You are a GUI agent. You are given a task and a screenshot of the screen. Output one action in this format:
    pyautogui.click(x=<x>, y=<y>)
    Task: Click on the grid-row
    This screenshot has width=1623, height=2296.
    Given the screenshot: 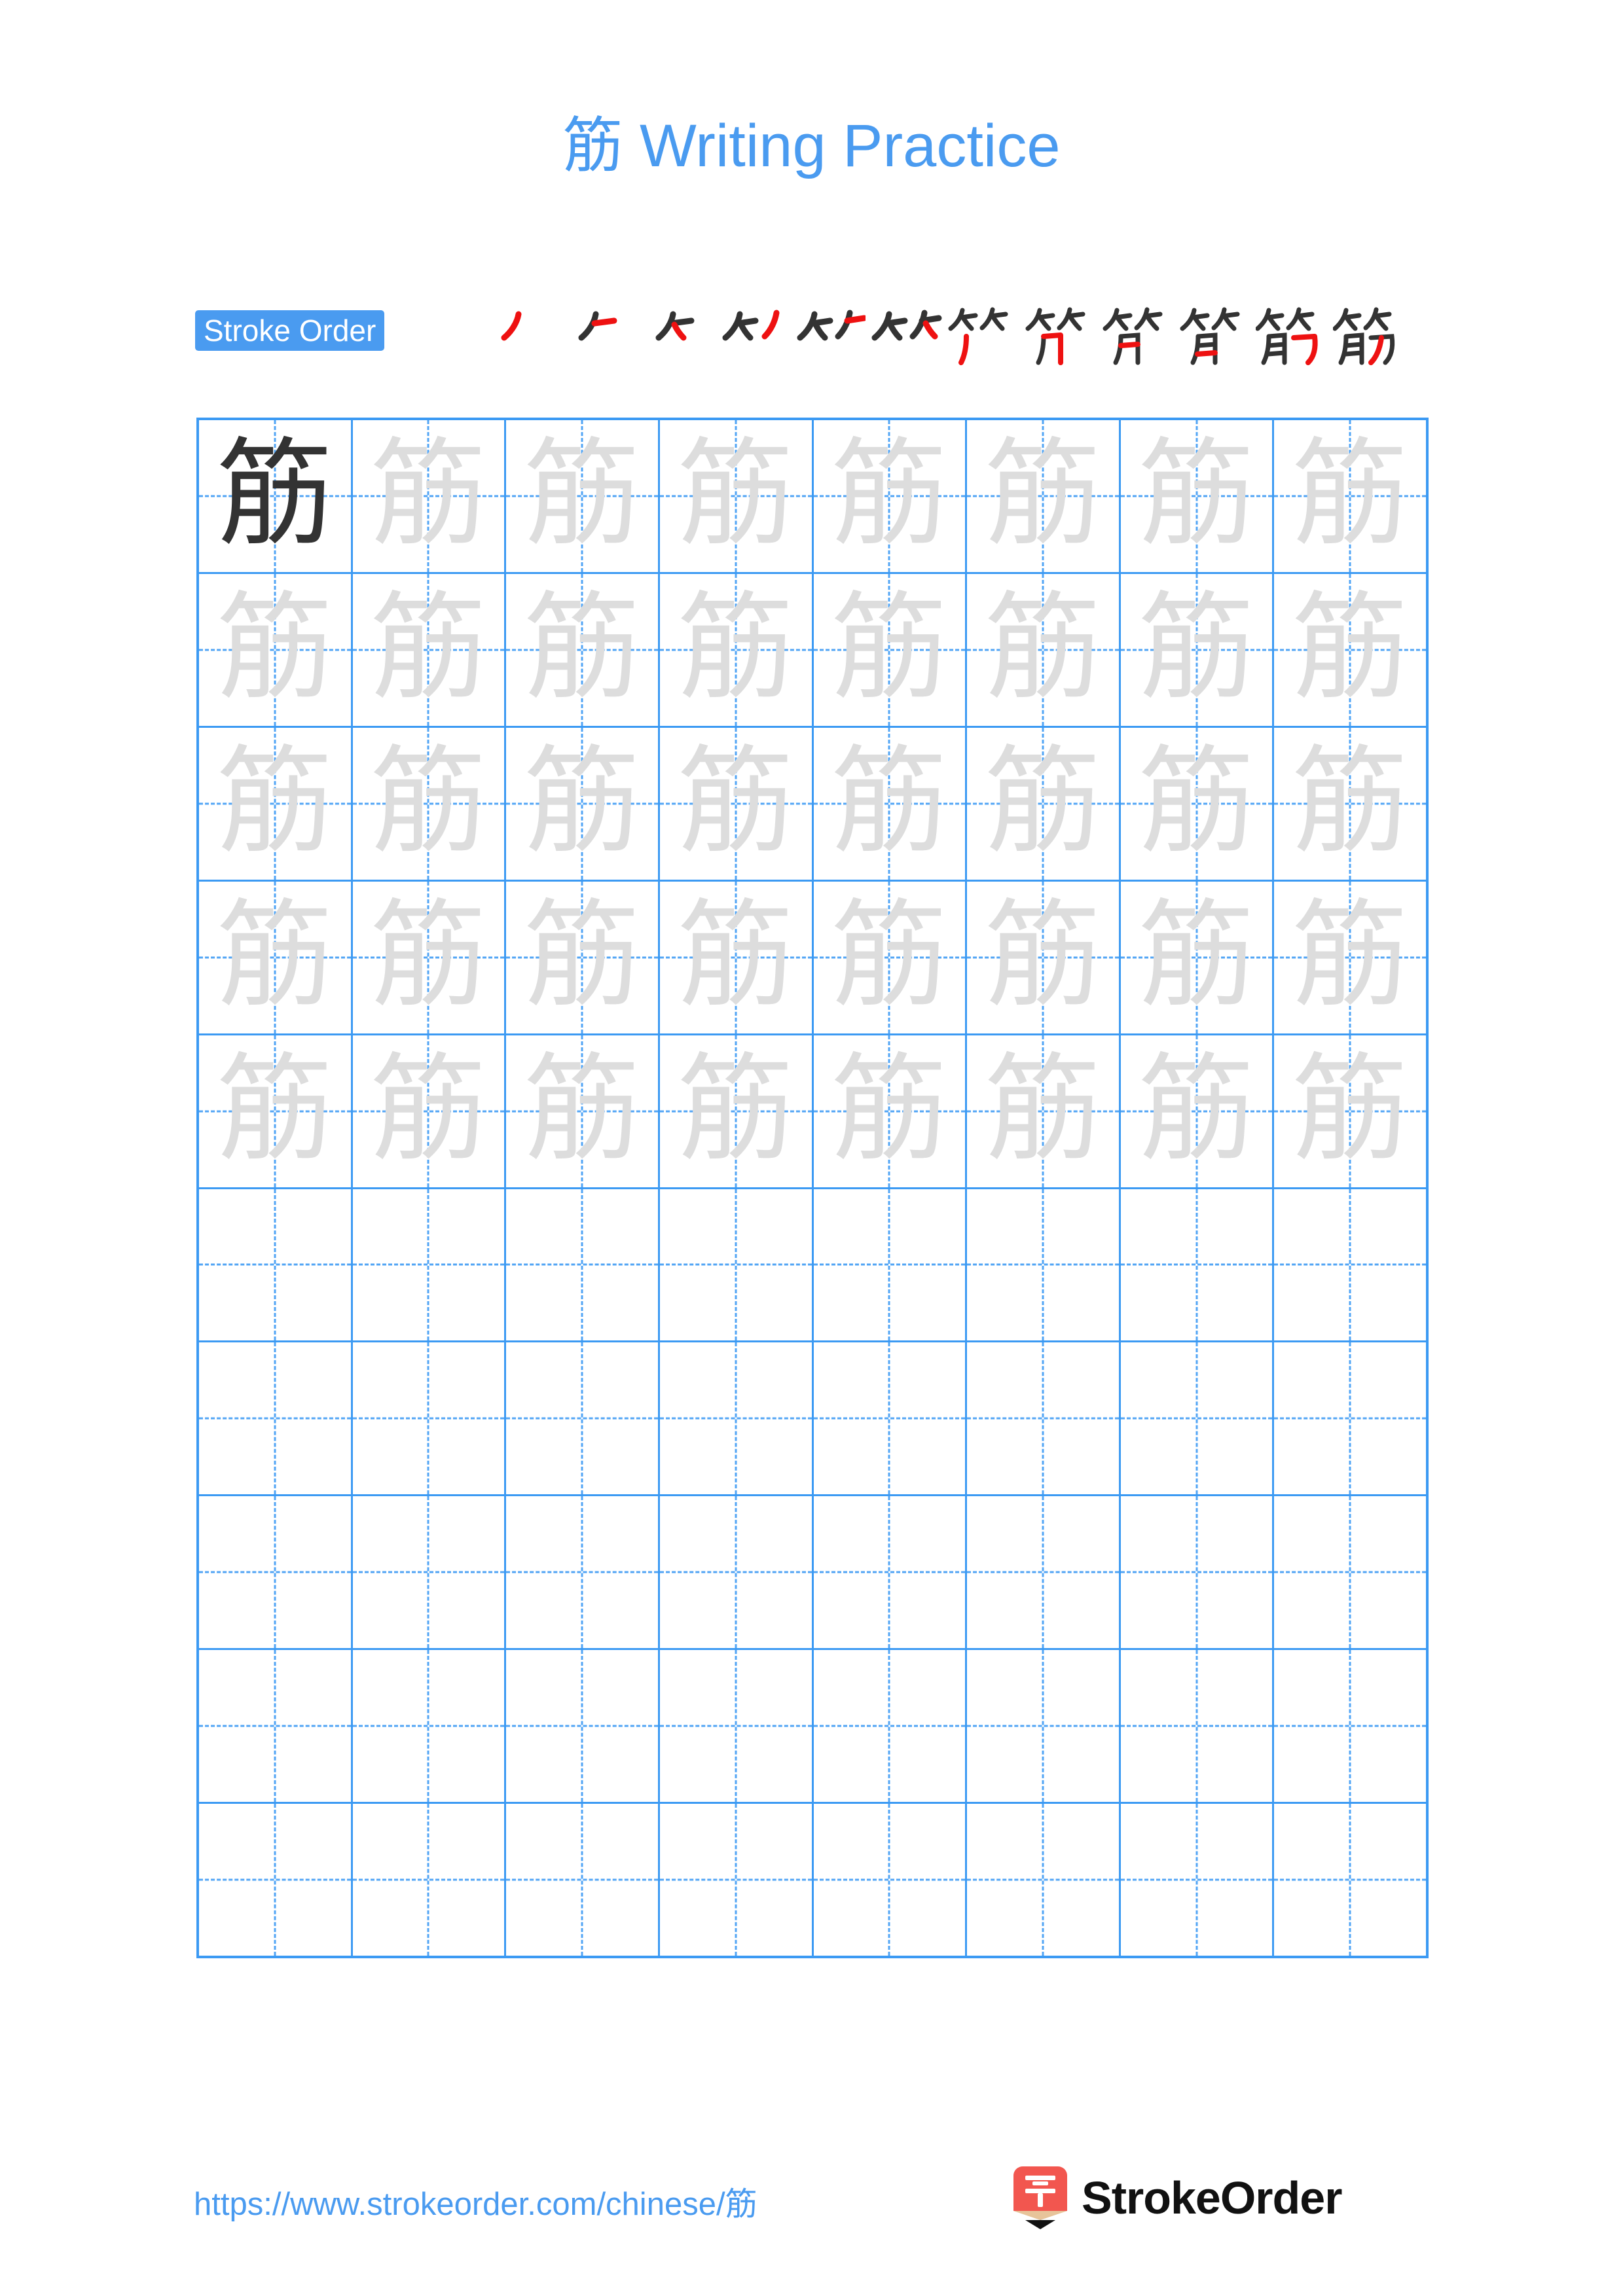 What is the action you would take?
    pyautogui.click(x=812, y=1880)
    